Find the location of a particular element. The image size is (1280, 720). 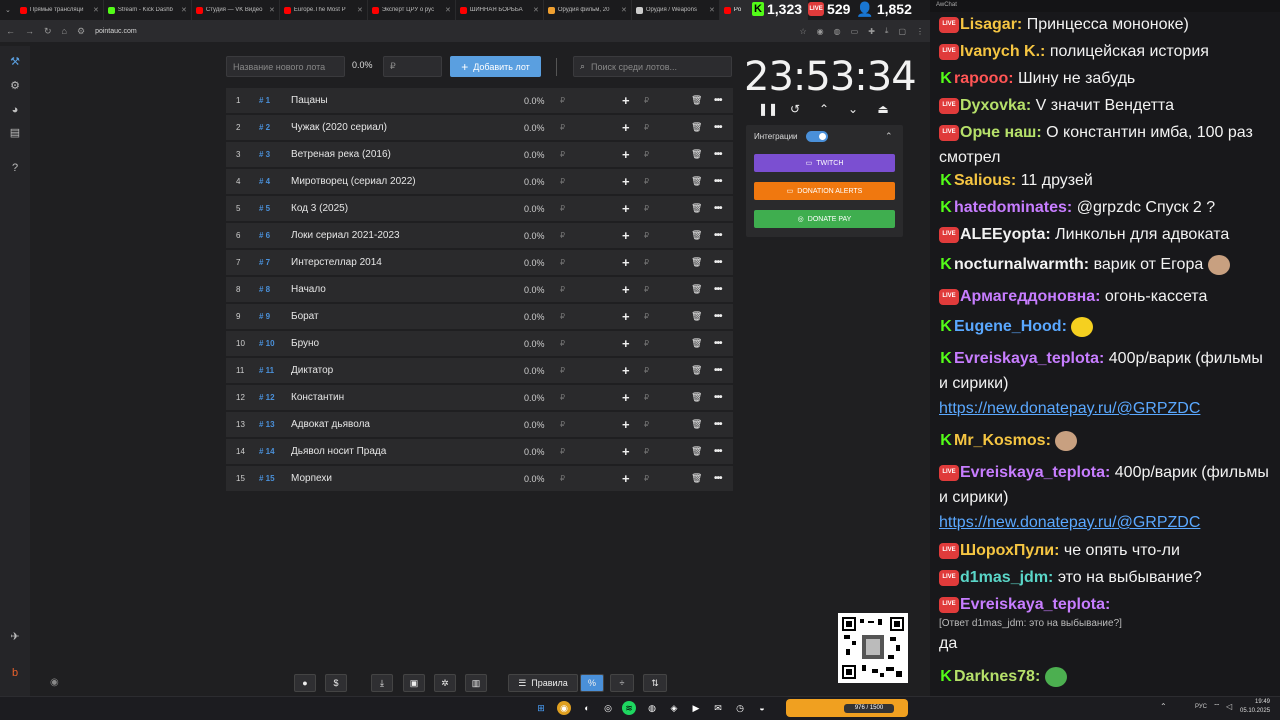

chat-username: Dyxovka: is located at coordinates (995, 105).